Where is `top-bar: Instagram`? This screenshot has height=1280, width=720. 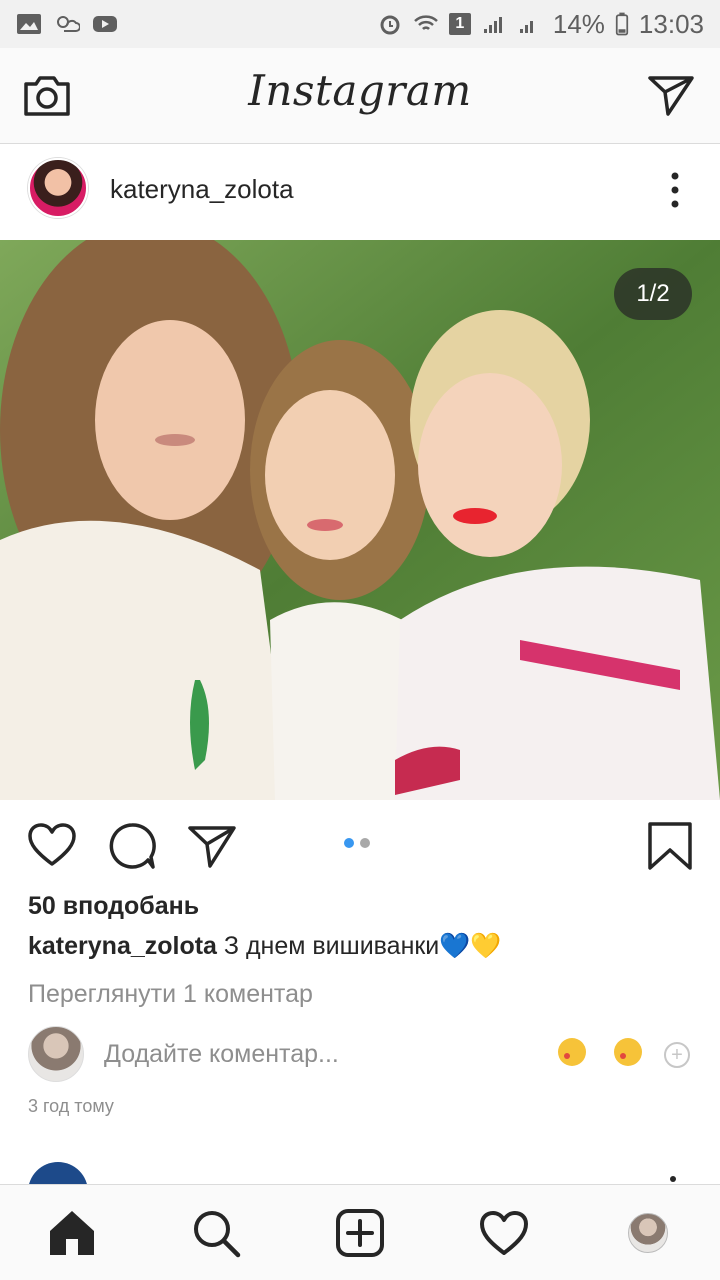 top-bar: Instagram is located at coordinates (360, 96).